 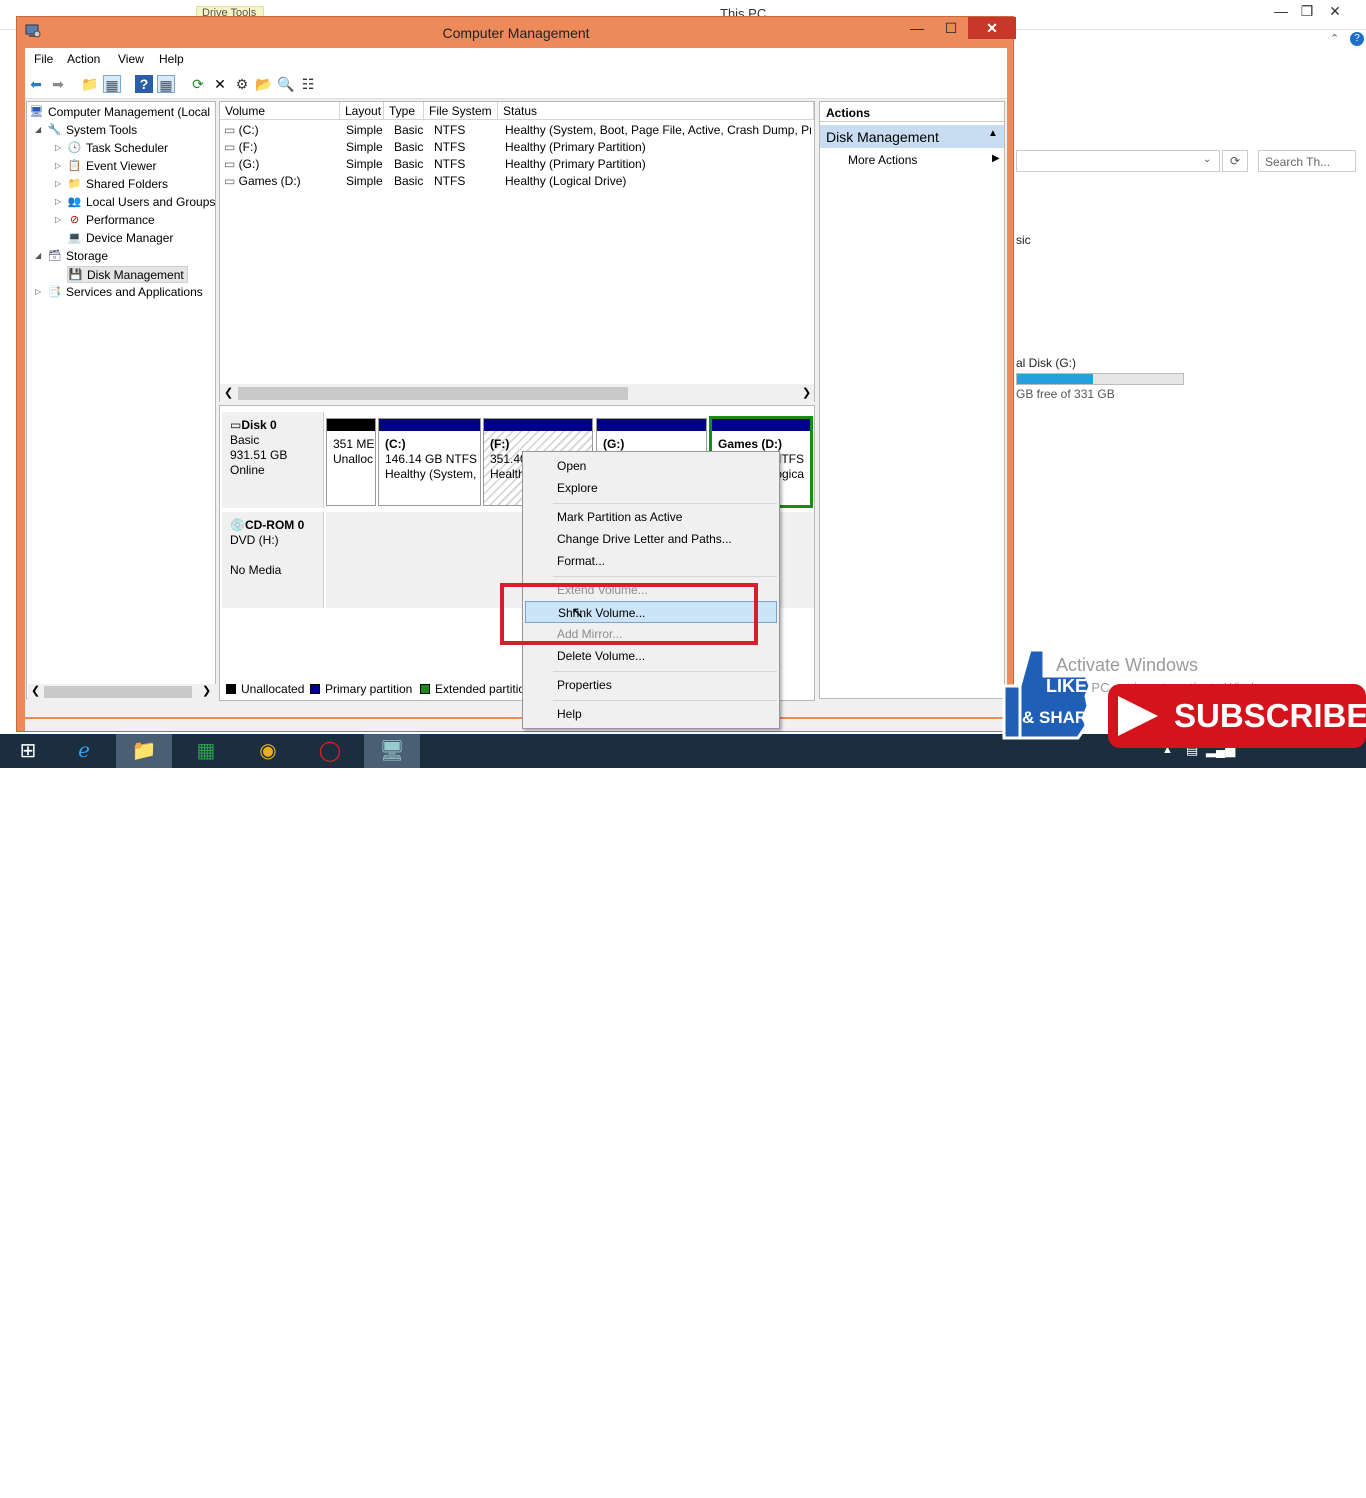 What do you see at coordinates (993, 133) in the screenshot?
I see `collapse-icon: ▲` at bounding box center [993, 133].